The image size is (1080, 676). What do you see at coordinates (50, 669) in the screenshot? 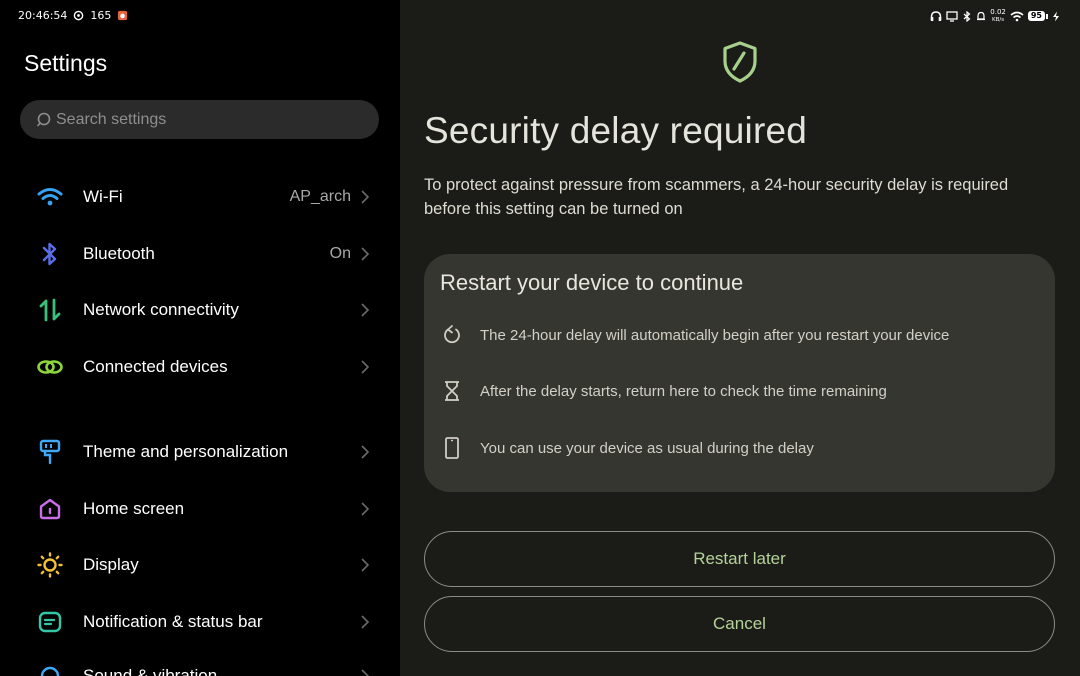
I see `sound-icon` at bounding box center [50, 669].